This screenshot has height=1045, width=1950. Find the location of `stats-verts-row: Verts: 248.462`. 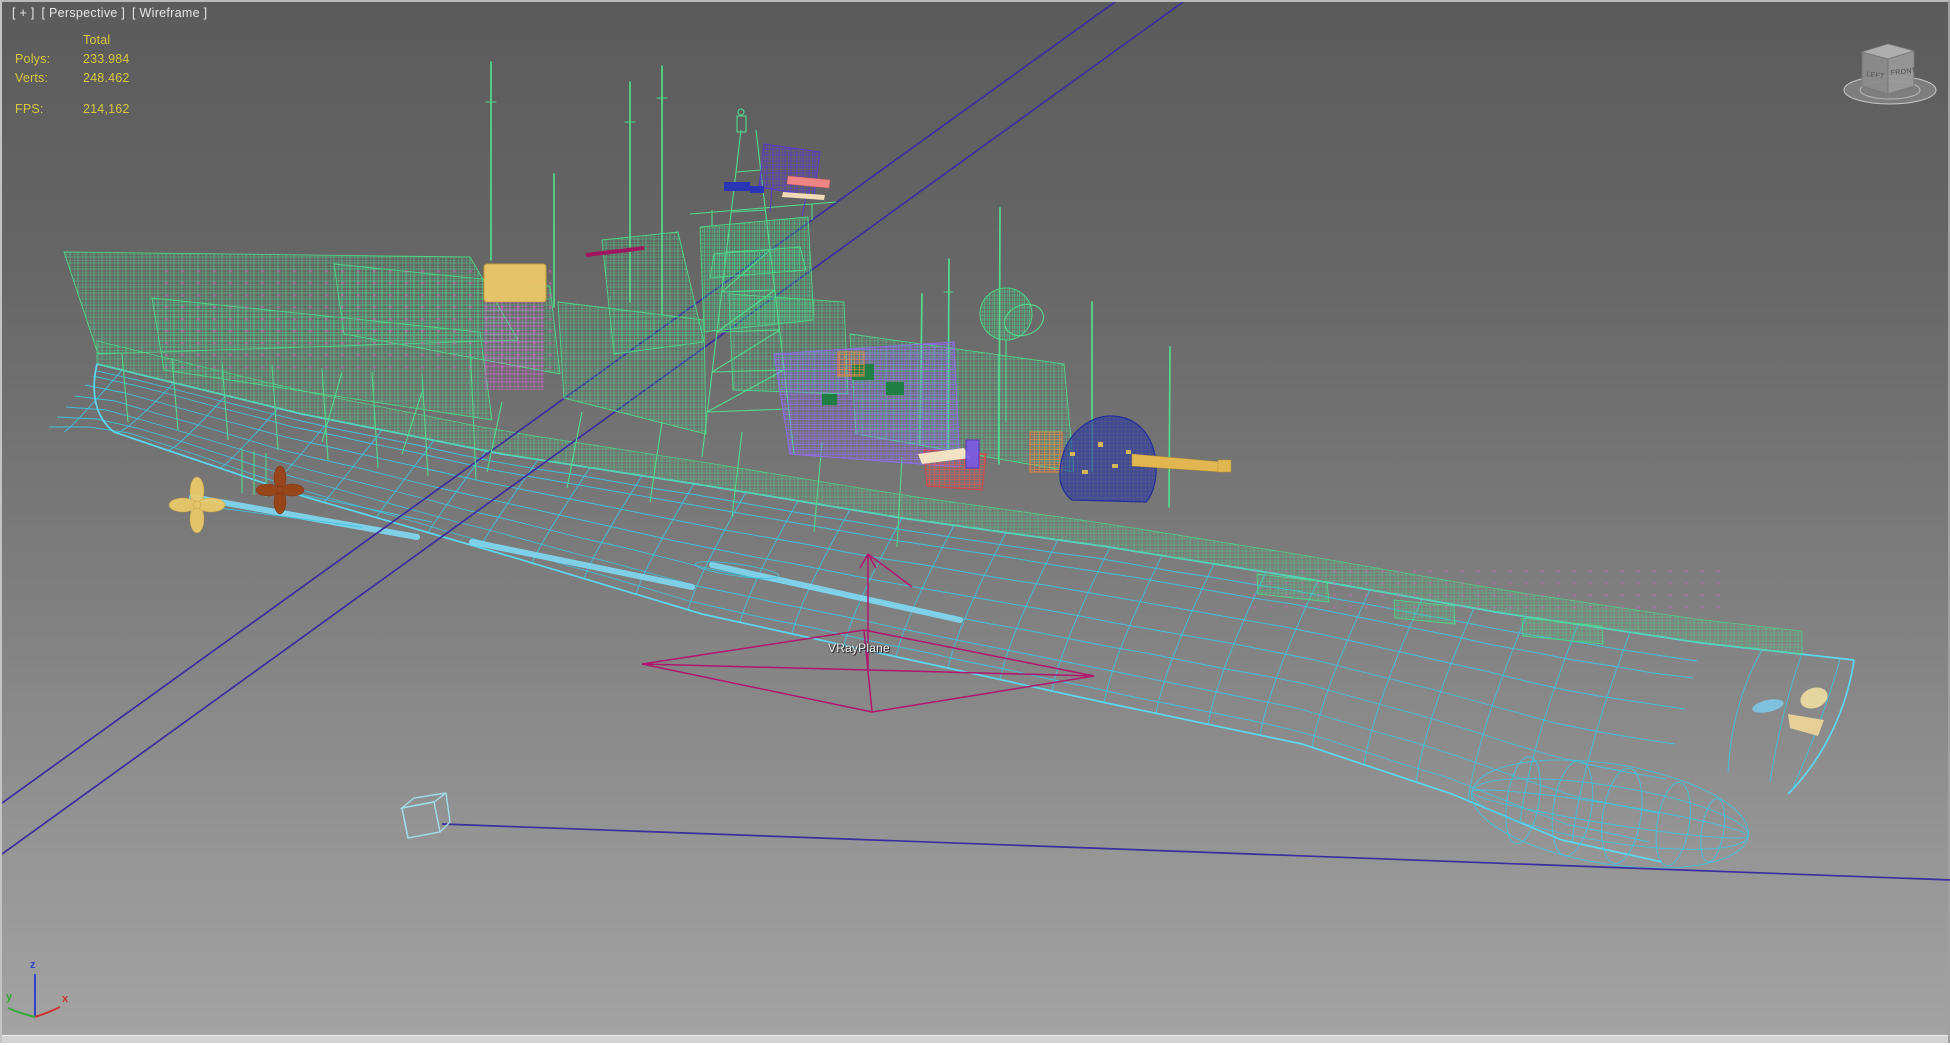

stats-verts-row: Verts: 248.462 is located at coordinates (72, 78).